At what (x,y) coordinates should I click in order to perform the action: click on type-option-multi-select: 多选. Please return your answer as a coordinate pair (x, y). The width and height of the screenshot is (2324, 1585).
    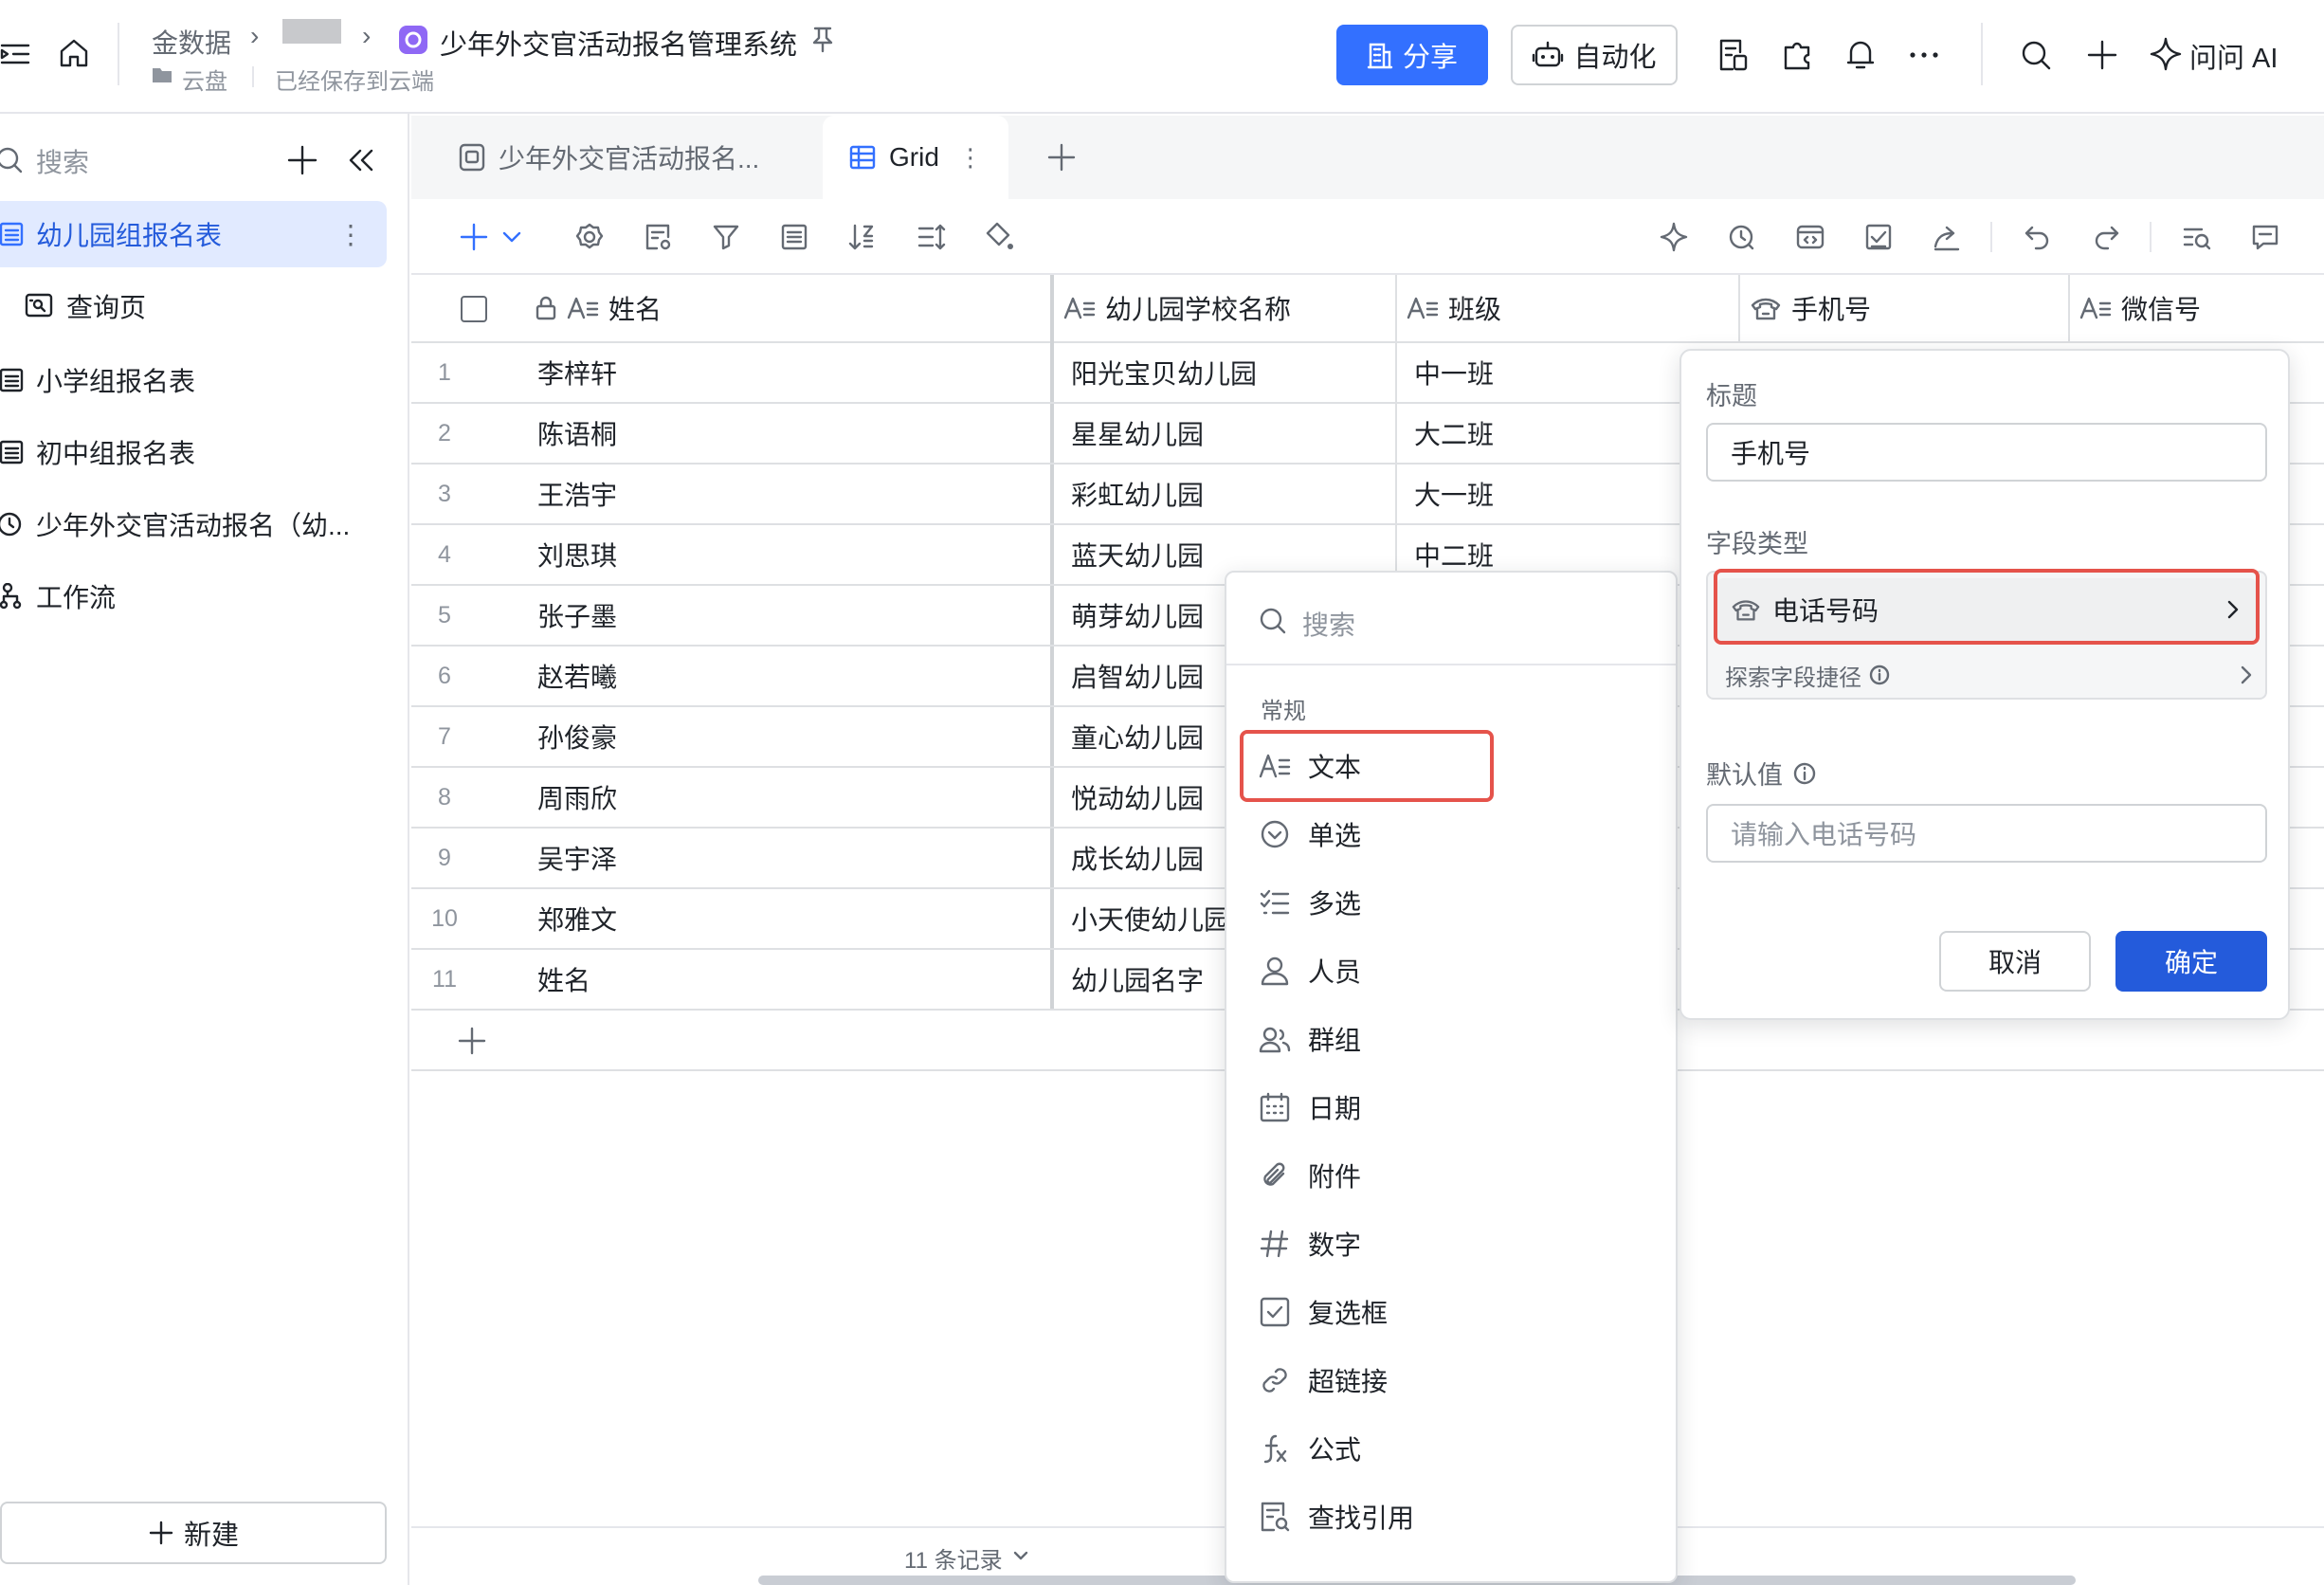
    Looking at the image, I should click on (1451, 902).